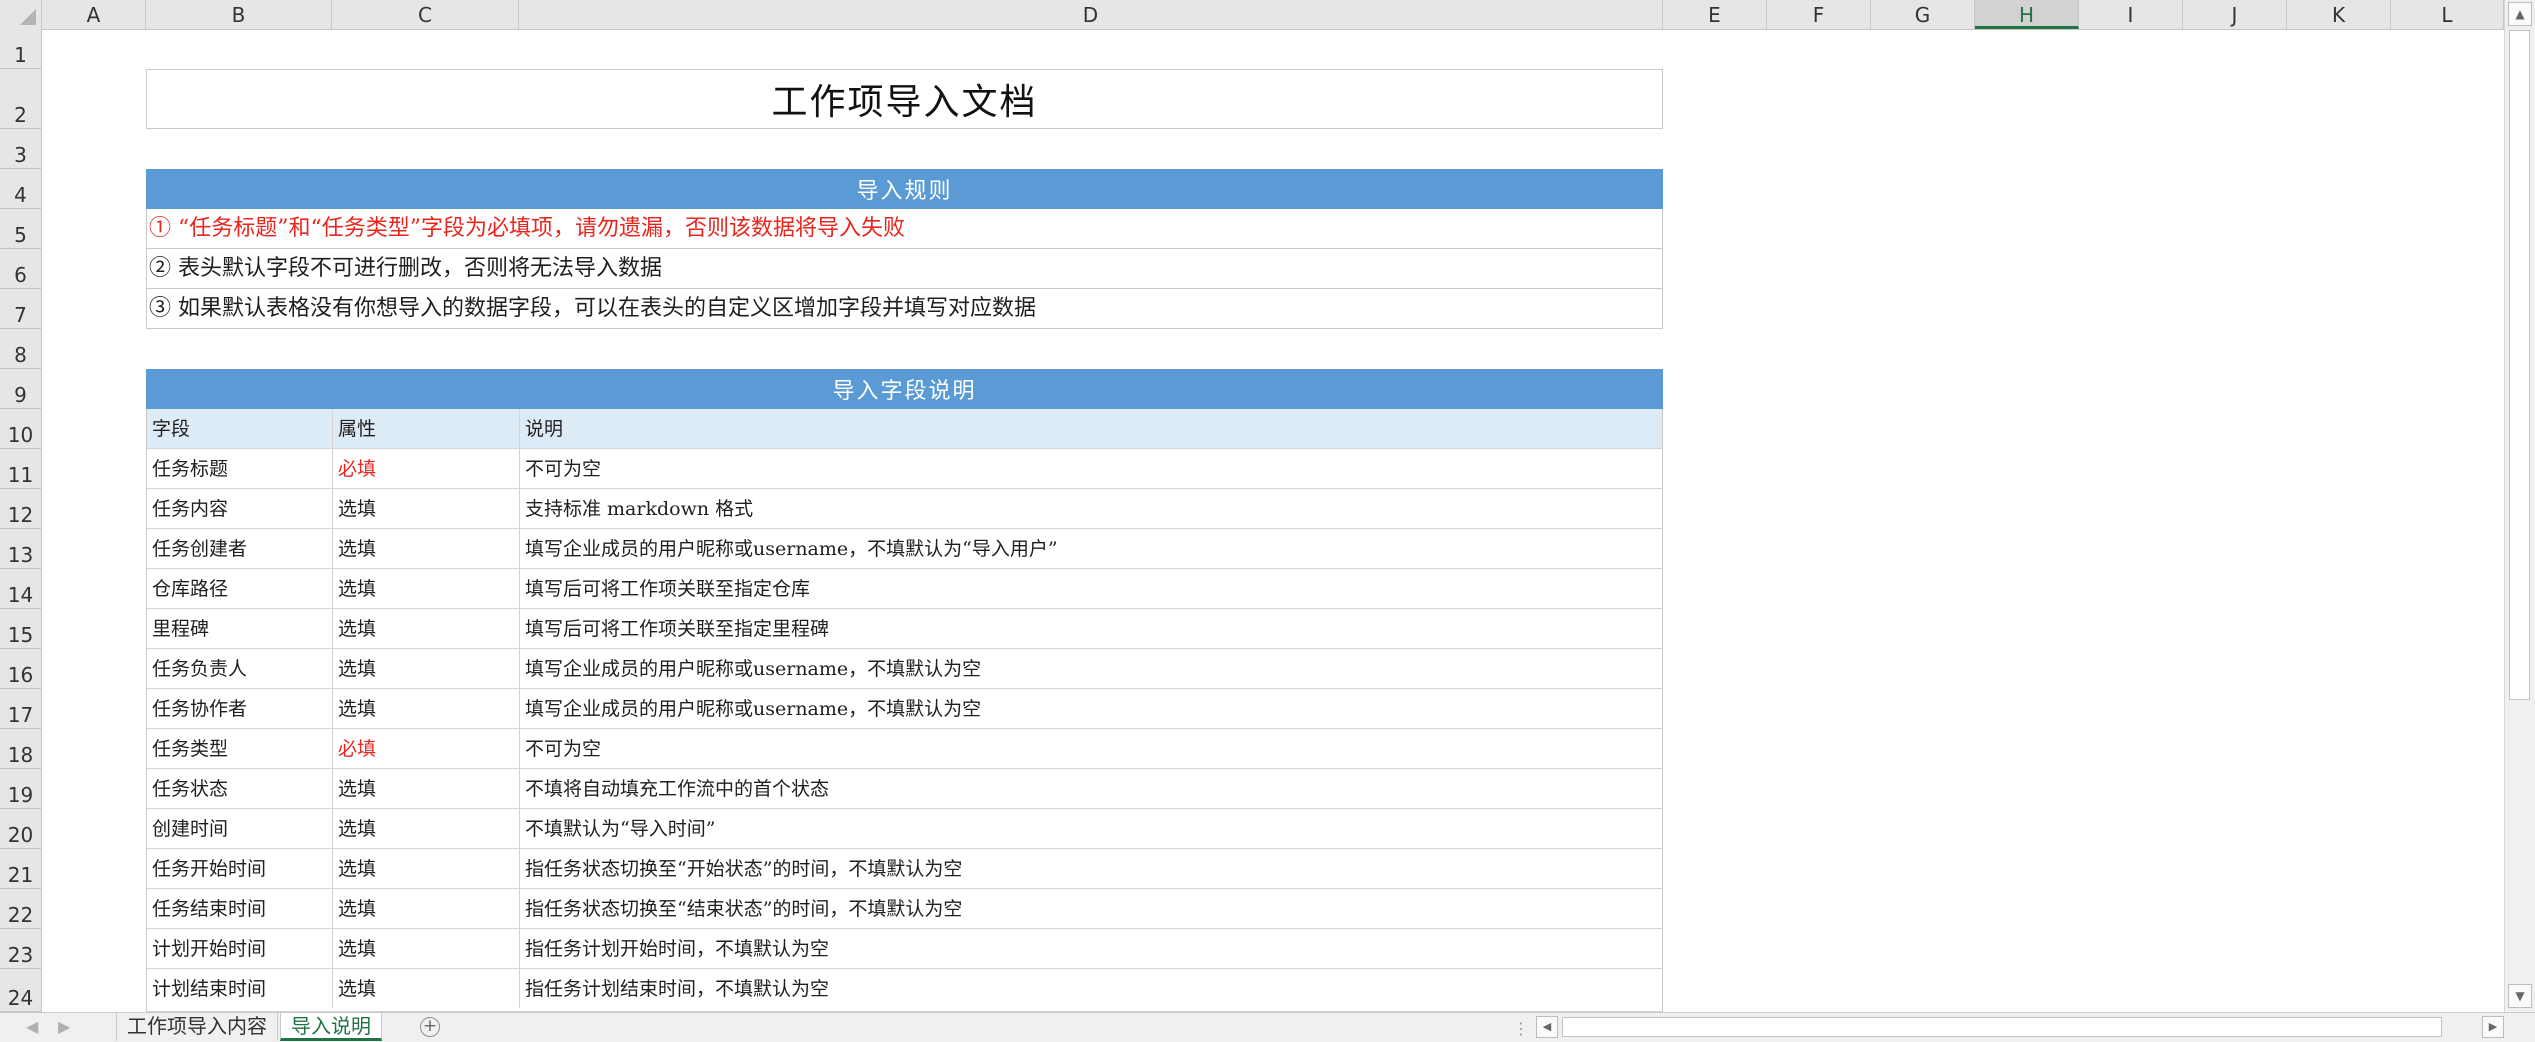  I want to click on horizontal-scrollbar: ◀ ▶, so click(2020, 1027).